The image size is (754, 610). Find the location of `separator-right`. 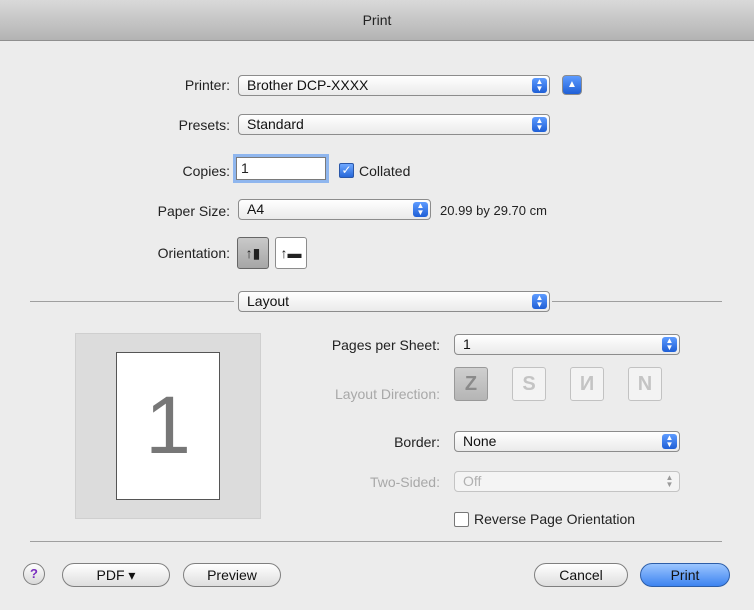

separator-right is located at coordinates (637, 301).